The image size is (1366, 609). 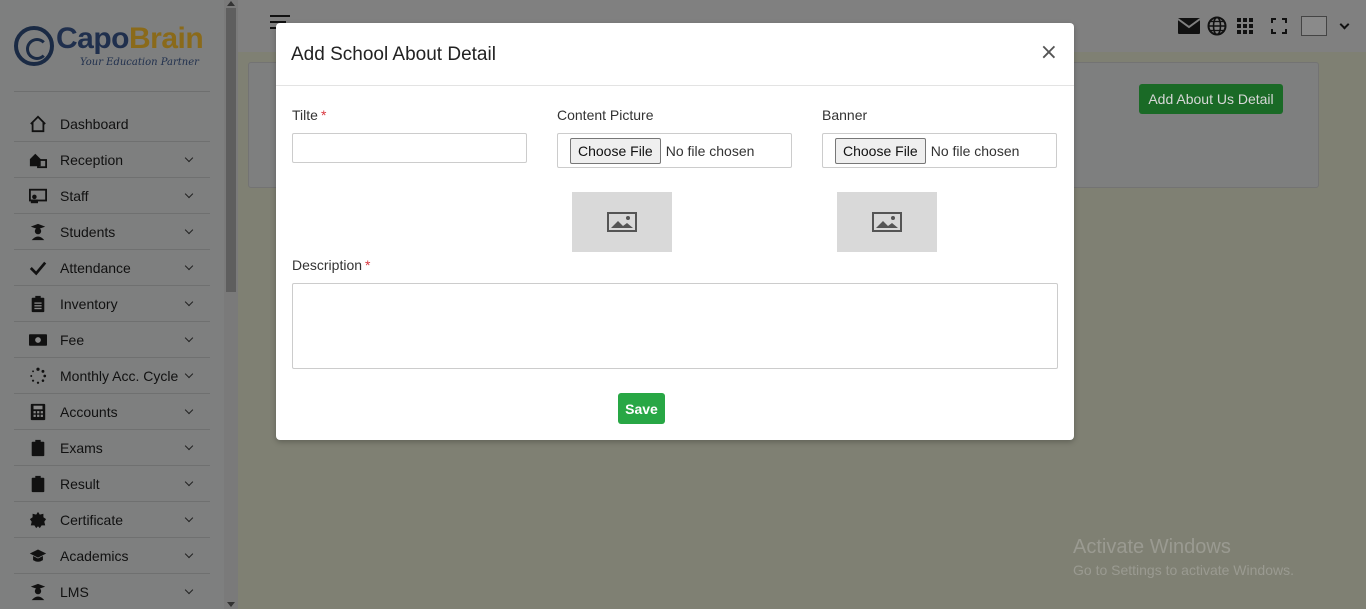 I want to click on money-icon, so click(x=38, y=340).